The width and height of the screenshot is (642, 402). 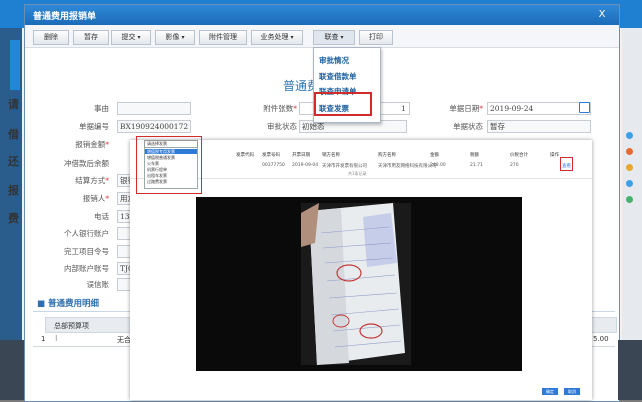 I want to click on calendar-icon, so click(x=584, y=107).